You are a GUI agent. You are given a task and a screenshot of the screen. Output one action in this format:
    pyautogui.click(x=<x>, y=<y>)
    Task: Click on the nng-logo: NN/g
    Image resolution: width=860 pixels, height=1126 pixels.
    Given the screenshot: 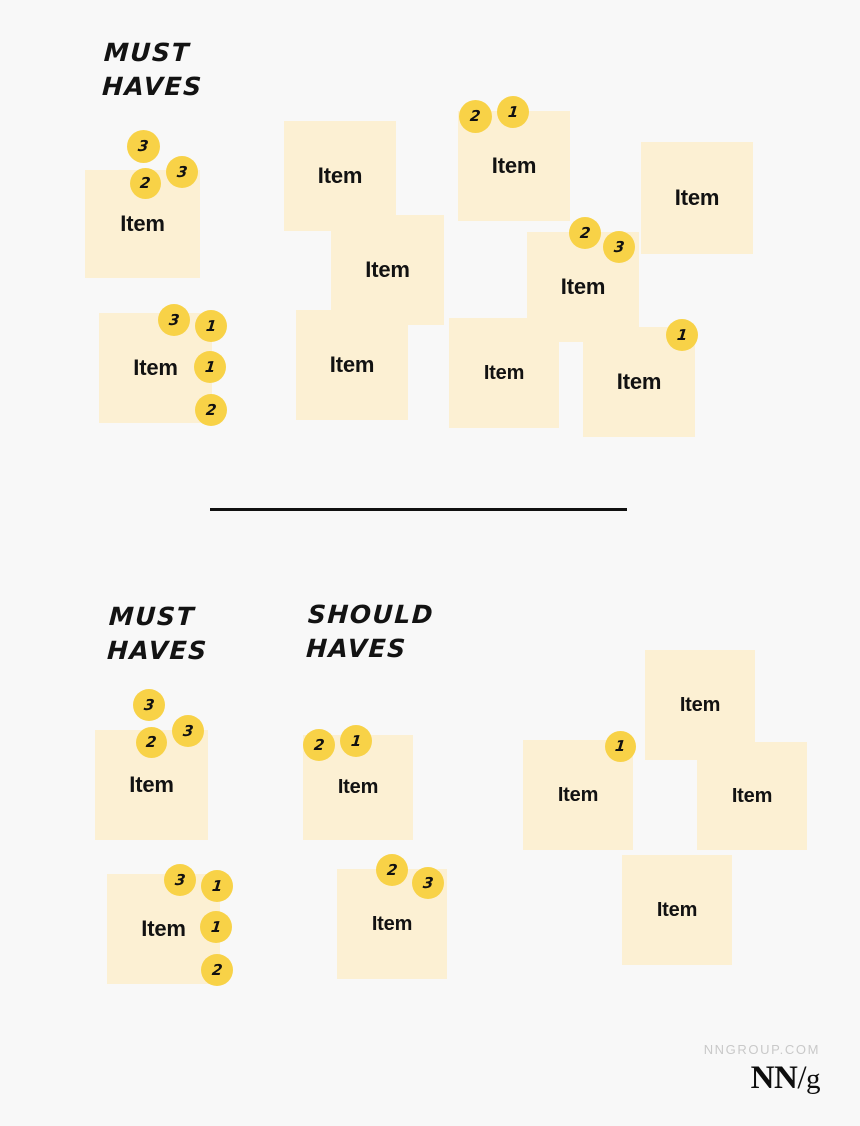 What is the action you would take?
    pyautogui.click(x=710, y=1078)
    